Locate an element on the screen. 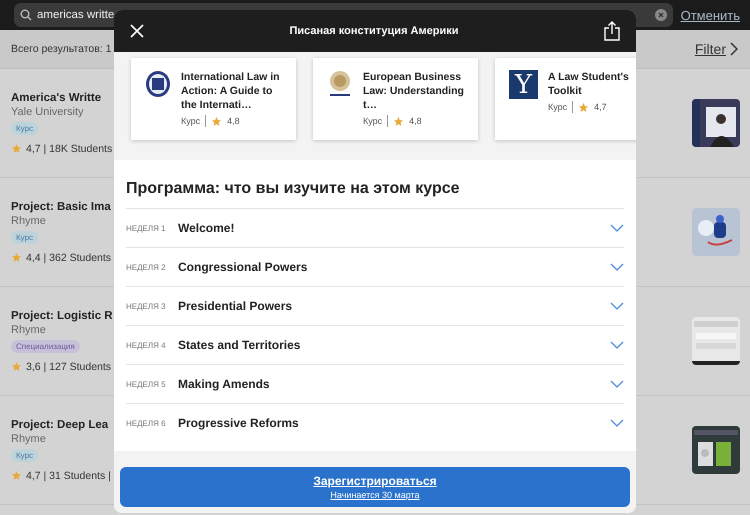  related-course-card: European Business Law: Understanding t… Курс 4,8 is located at coordinates (395, 99).